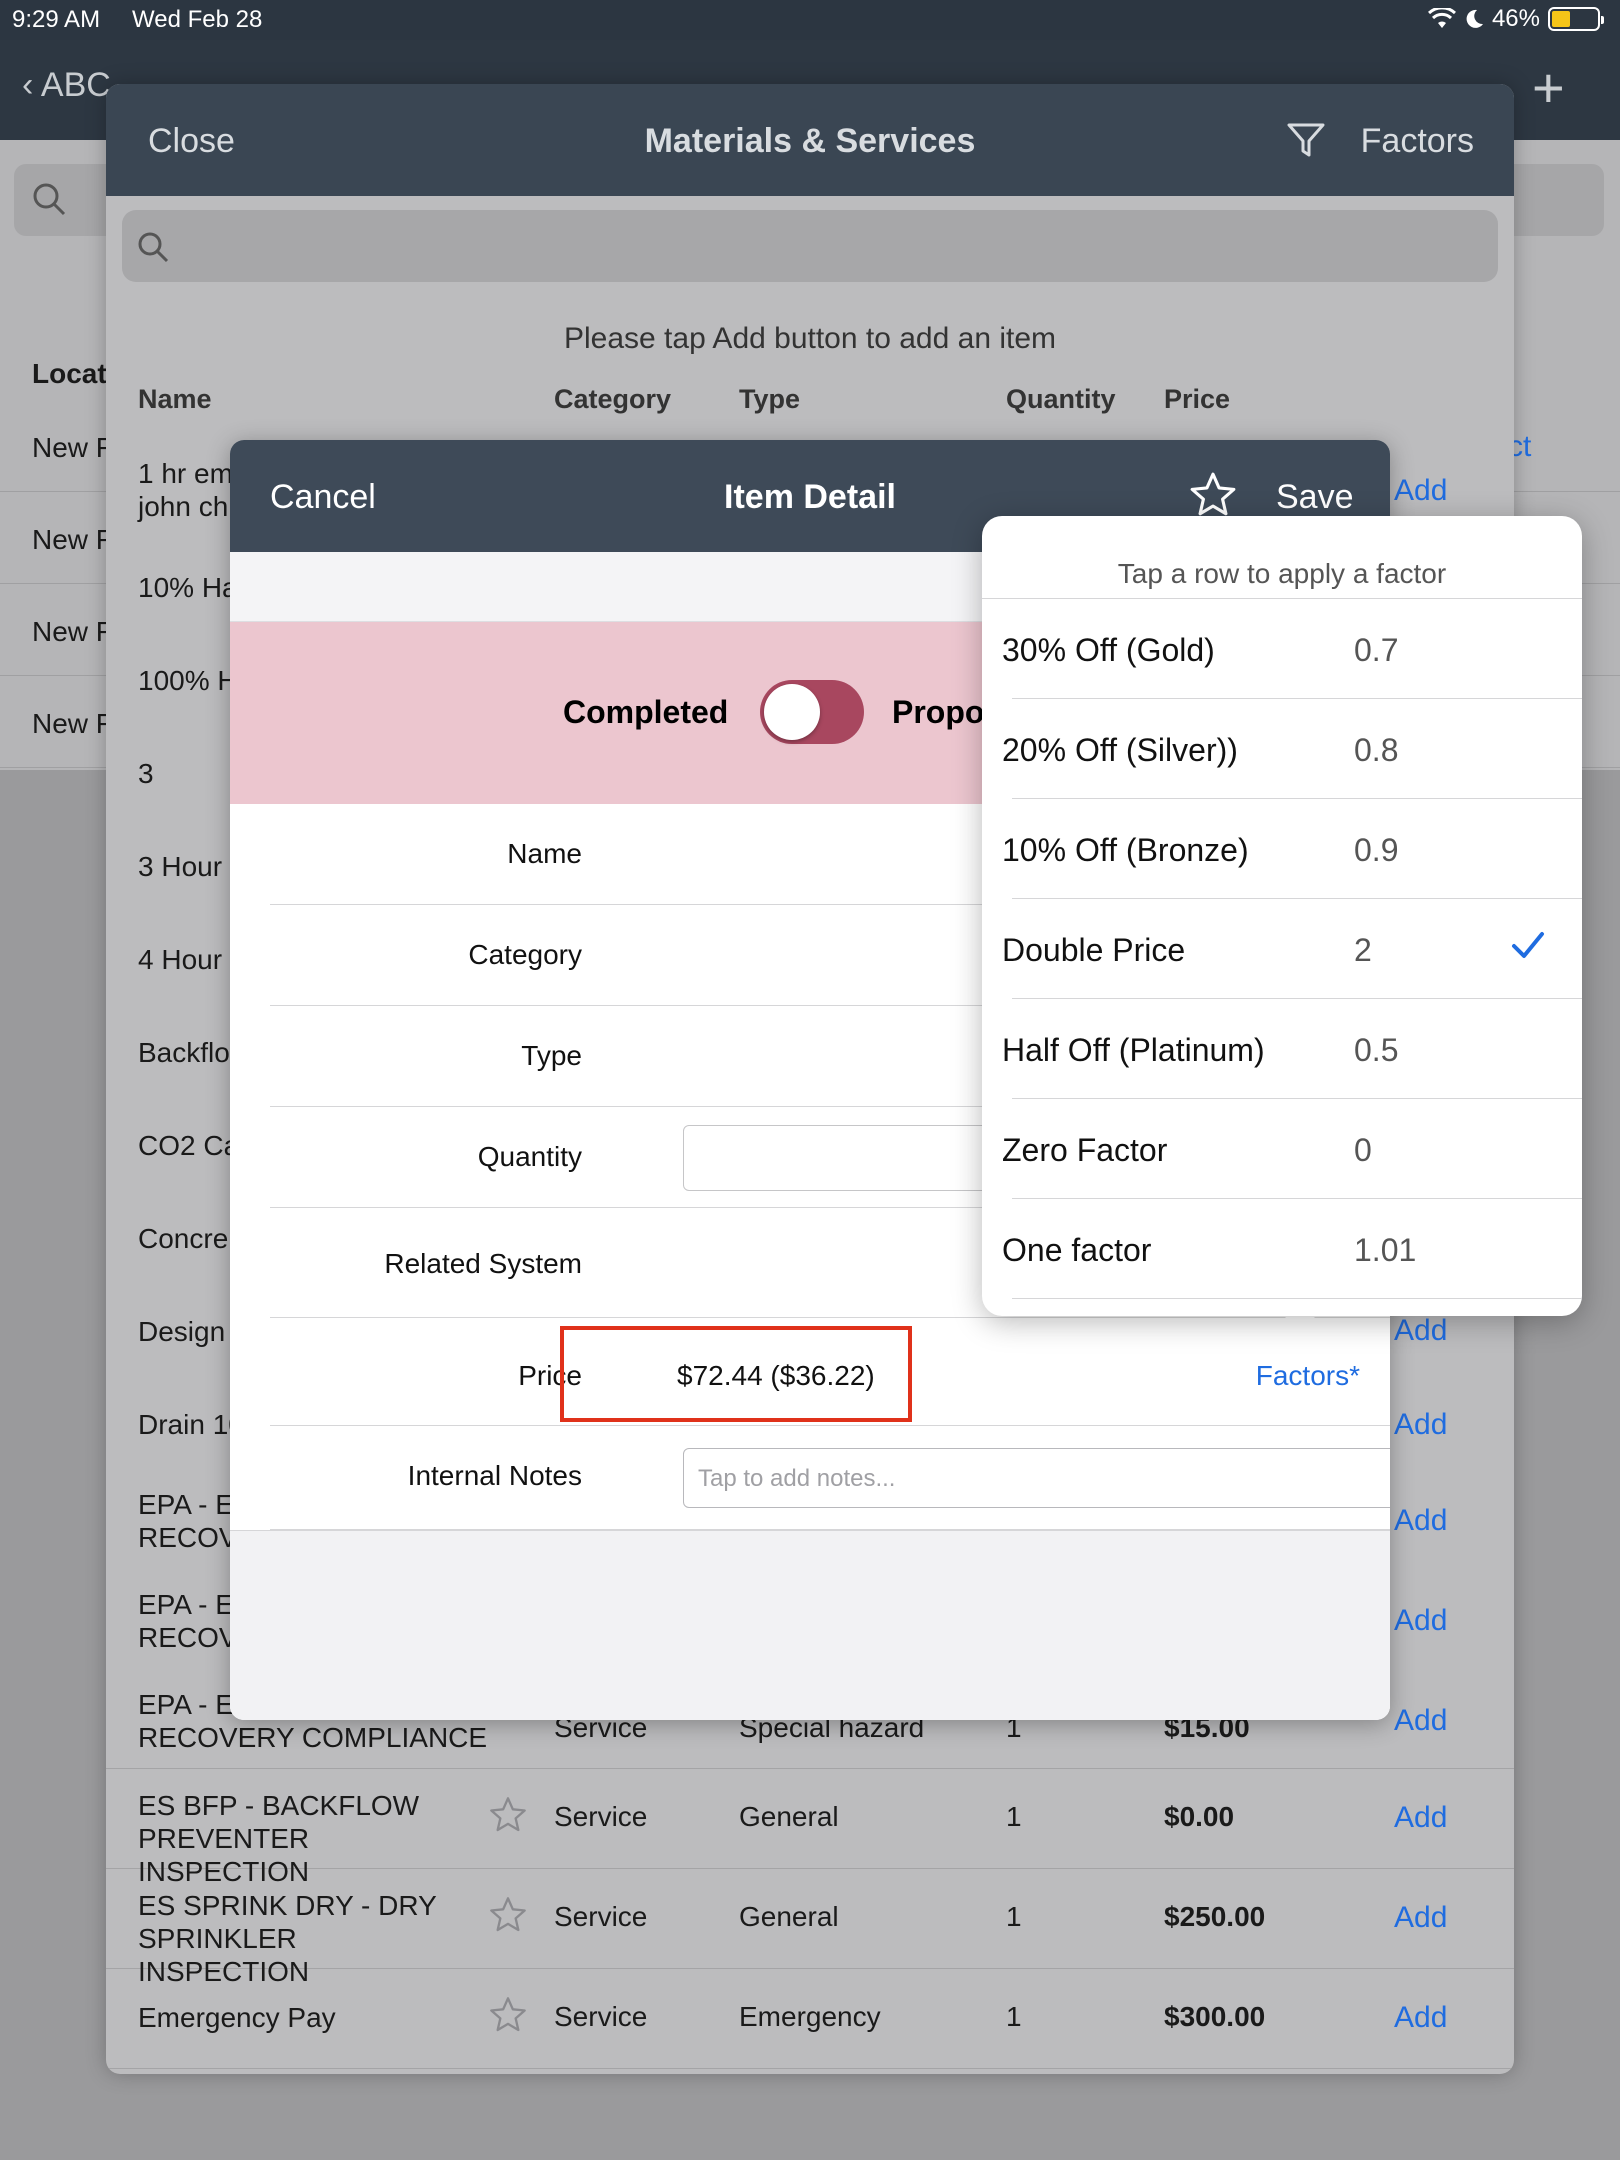 This screenshot has width=1620, height=2160. What do you see at coordinates (180, 959) in the screenshot?
I see `list-item-name: 4 Hour` at bounding box center [180, 959].